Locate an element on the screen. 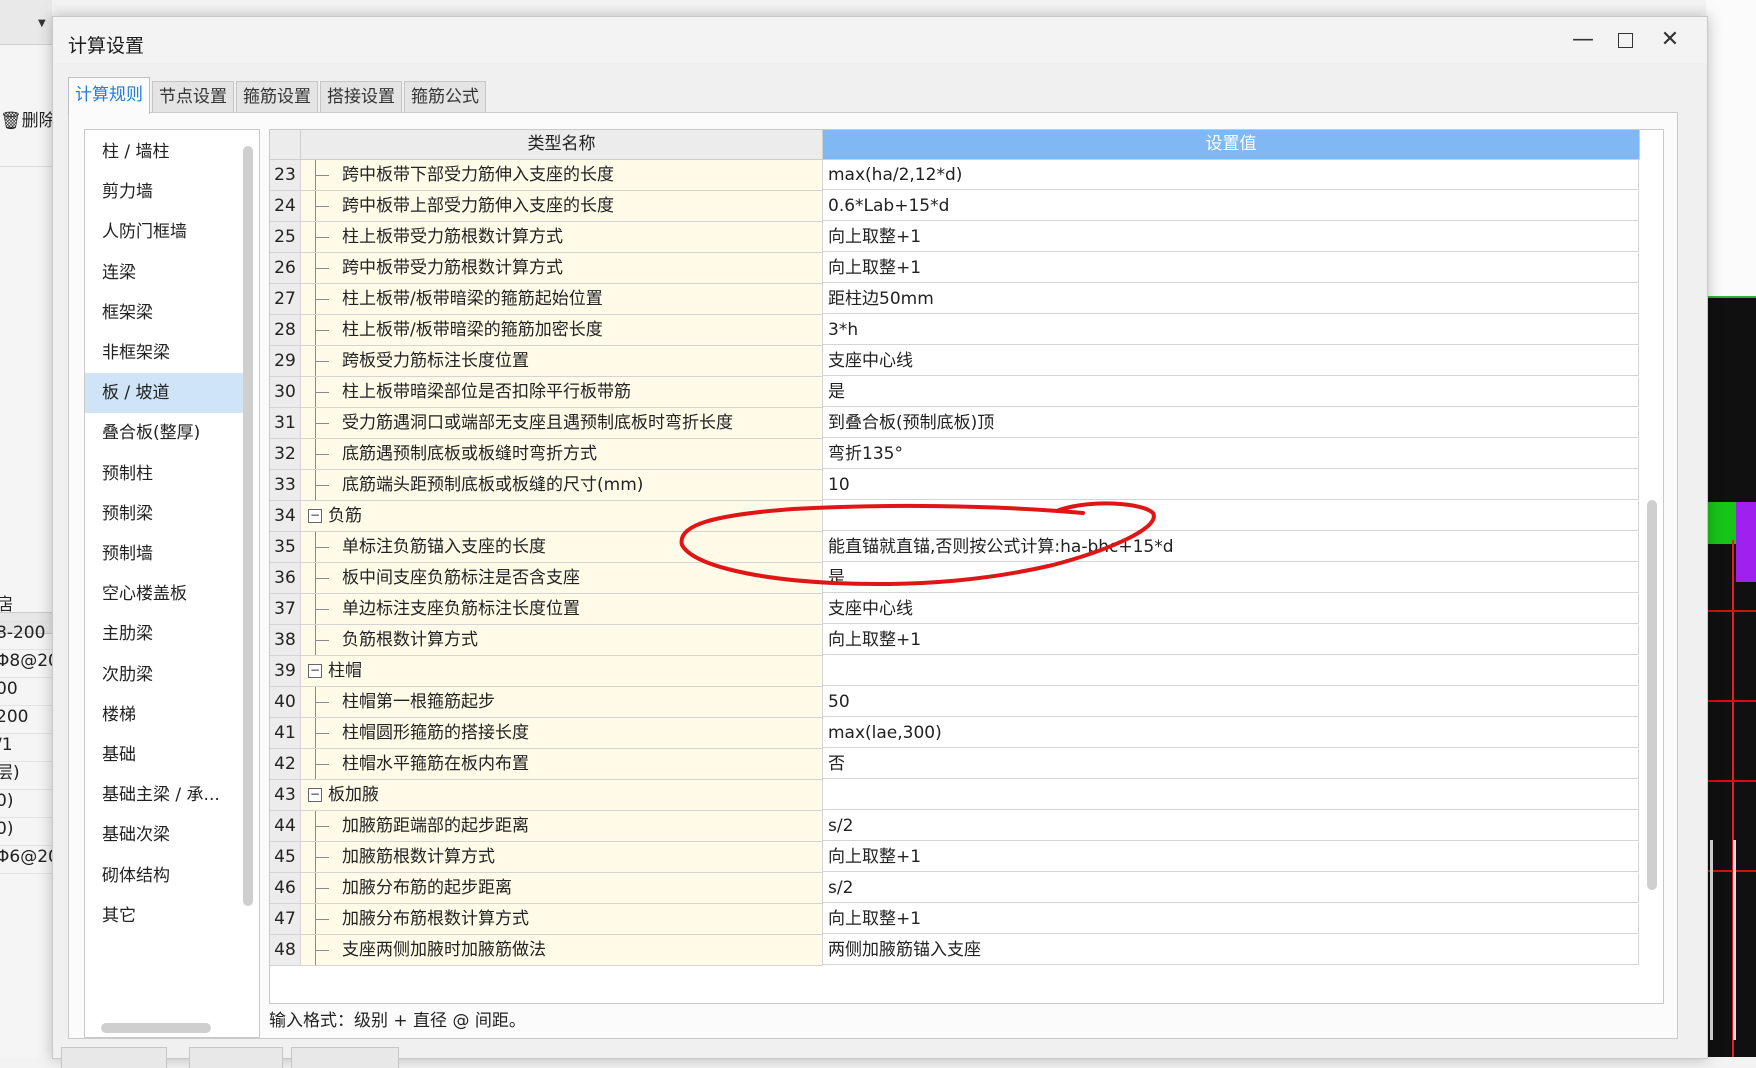 This screenshot has height=1068, width=1756. grid-row: 31 受力筋遇洞口或端部无支座且遇预制底板时弯折长度 到叠合板(预制底板)顶 is located at coordinates (955, 423).